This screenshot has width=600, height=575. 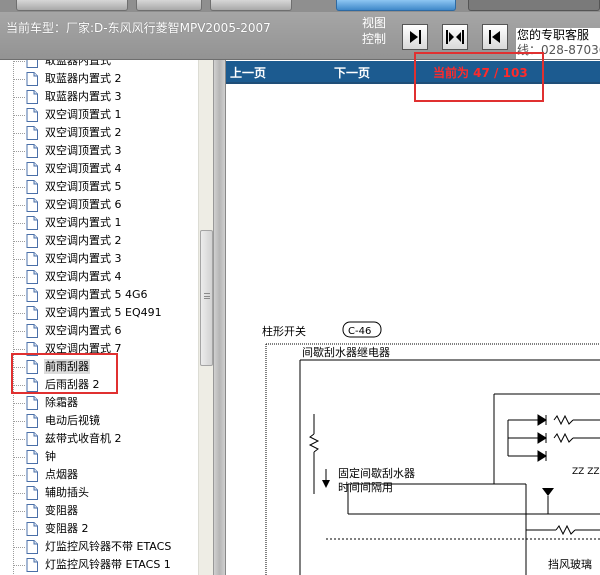 I want to click on tree-item: 钟, so click(x=100, y=456).